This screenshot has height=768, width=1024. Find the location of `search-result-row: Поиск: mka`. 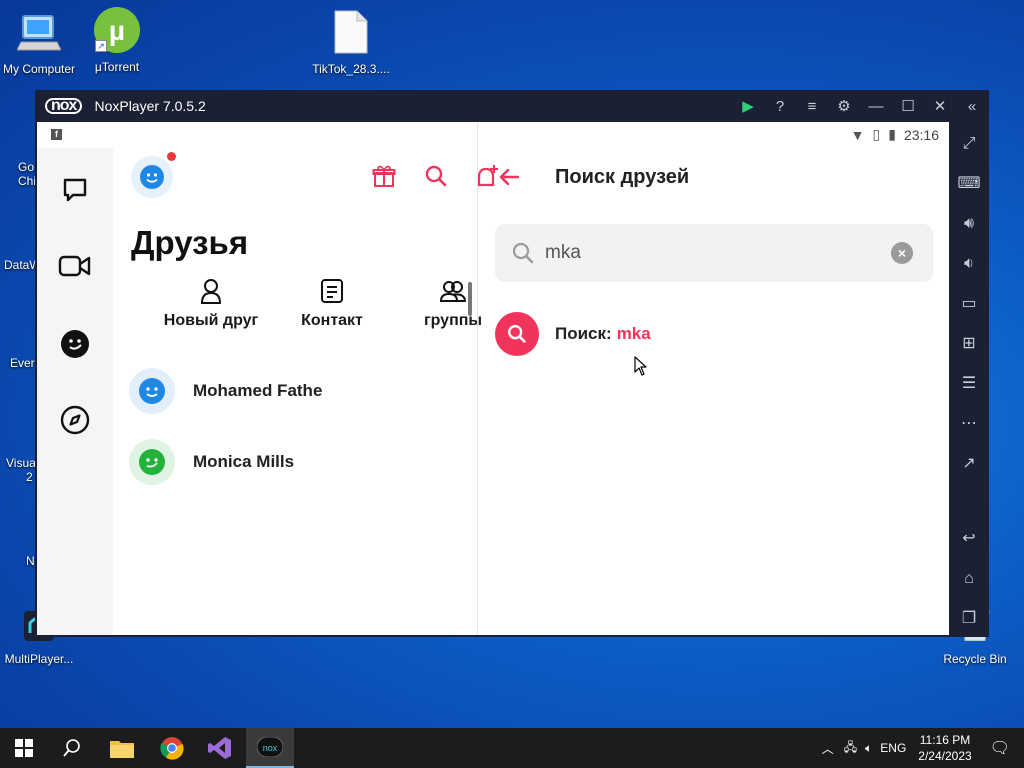

search-result-row: Поиск: mka is located at coordinates (573, 334).